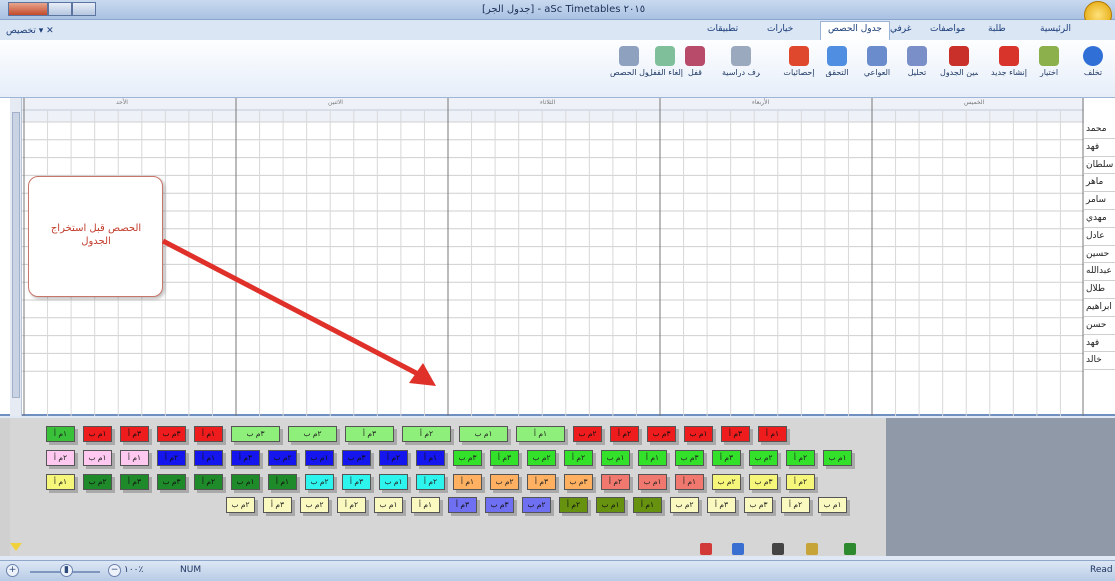 The height and width of the screenshot is (581, 1115). Describe the element at coordinates (706, 549) in the screenshot. I see `filter-icon` at that location.